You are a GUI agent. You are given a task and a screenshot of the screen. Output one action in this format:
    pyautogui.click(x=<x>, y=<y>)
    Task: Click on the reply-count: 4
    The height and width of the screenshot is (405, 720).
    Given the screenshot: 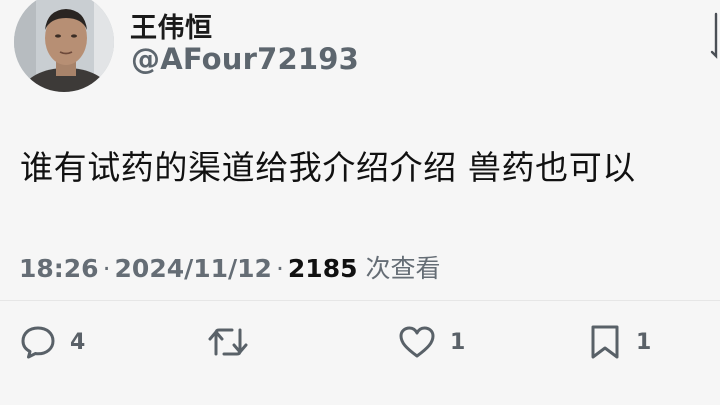 What is the action you would take?
    pyautogui.click(x=78, y=342)
    